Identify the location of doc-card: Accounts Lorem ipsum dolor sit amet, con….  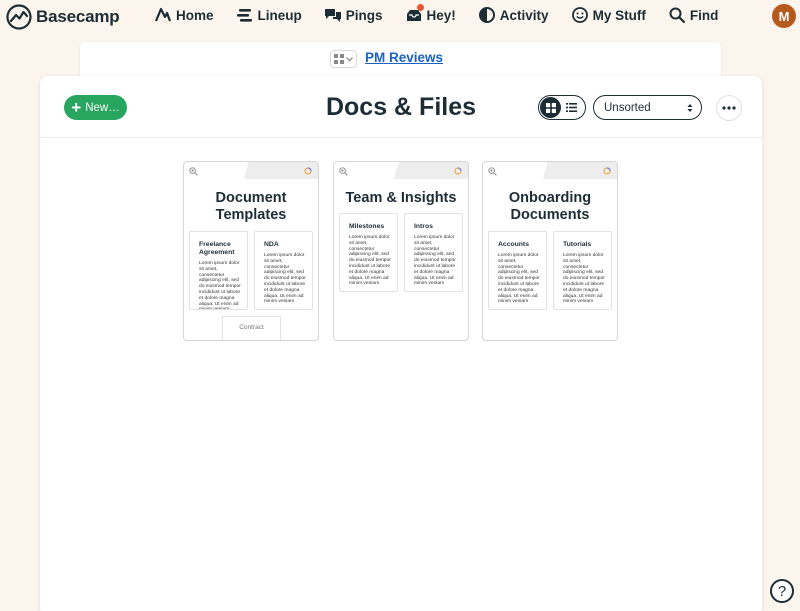
(517, 270).